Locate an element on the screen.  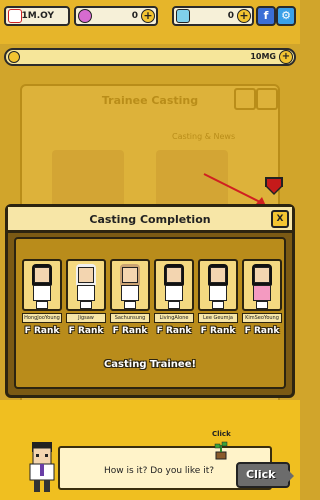
red-gem-icon is located at coordinates (274, 186).